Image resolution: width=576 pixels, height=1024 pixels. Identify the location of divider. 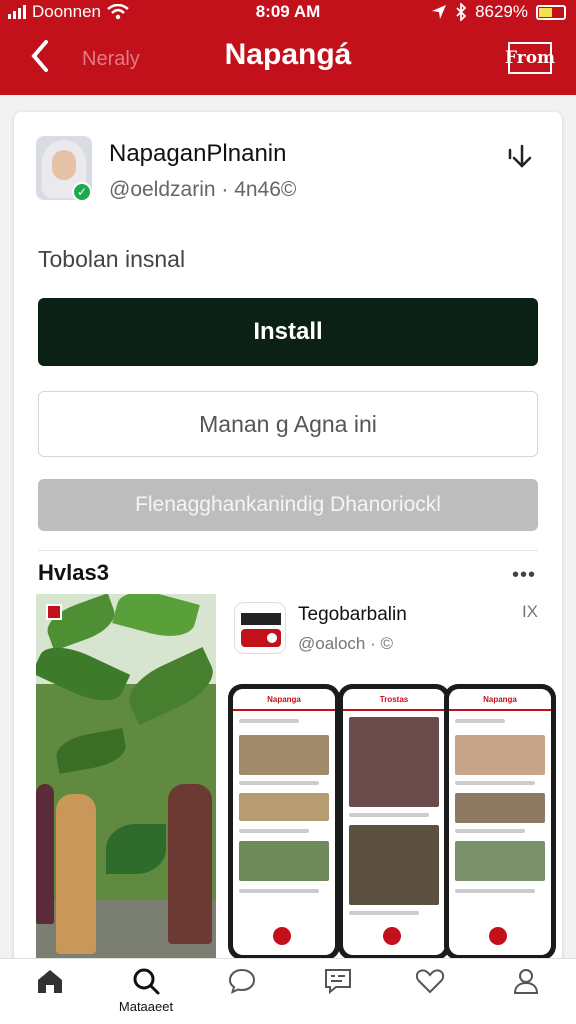
(288, 550).